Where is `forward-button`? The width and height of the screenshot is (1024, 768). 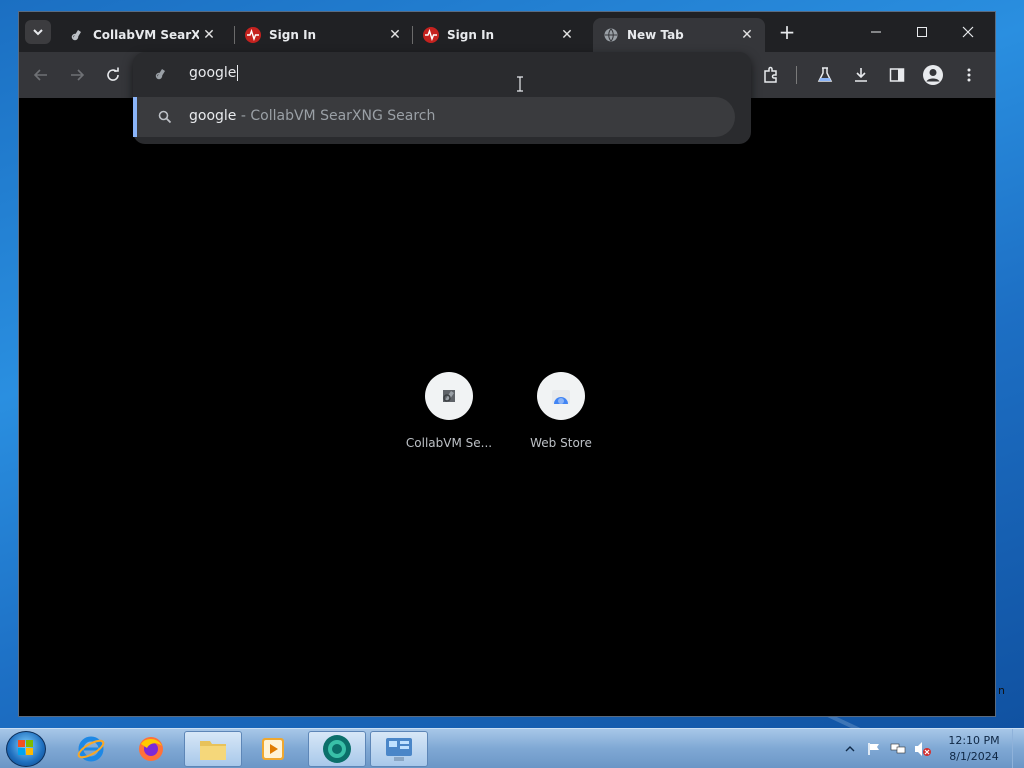
forward-button is located at coordinates (77, 75).